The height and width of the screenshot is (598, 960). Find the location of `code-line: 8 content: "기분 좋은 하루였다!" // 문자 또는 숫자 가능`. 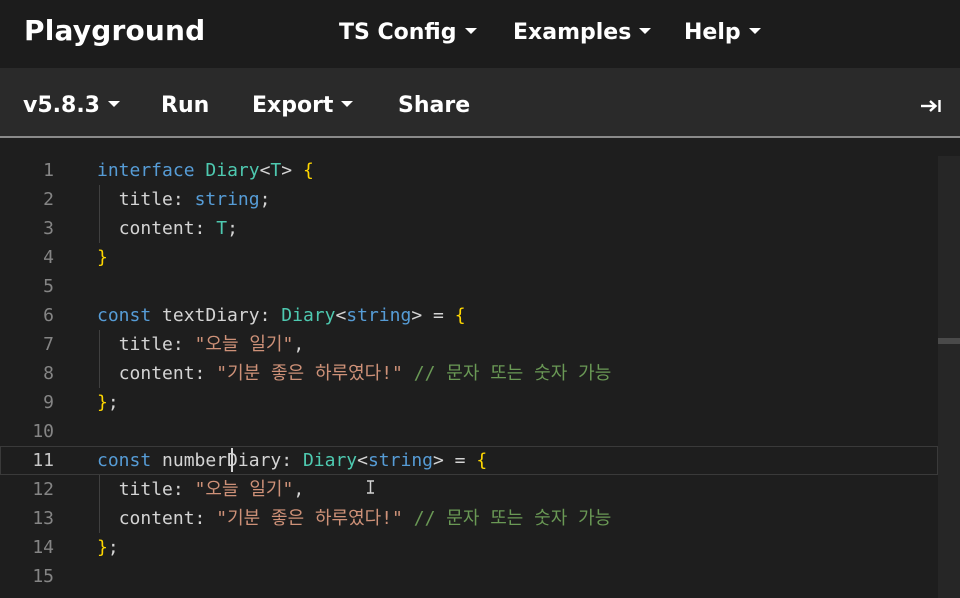

code-line: 8 content: "기분 좋은 하루였다!" // 문자 또는 숫자 가능 is located at coordinates (469, 373).